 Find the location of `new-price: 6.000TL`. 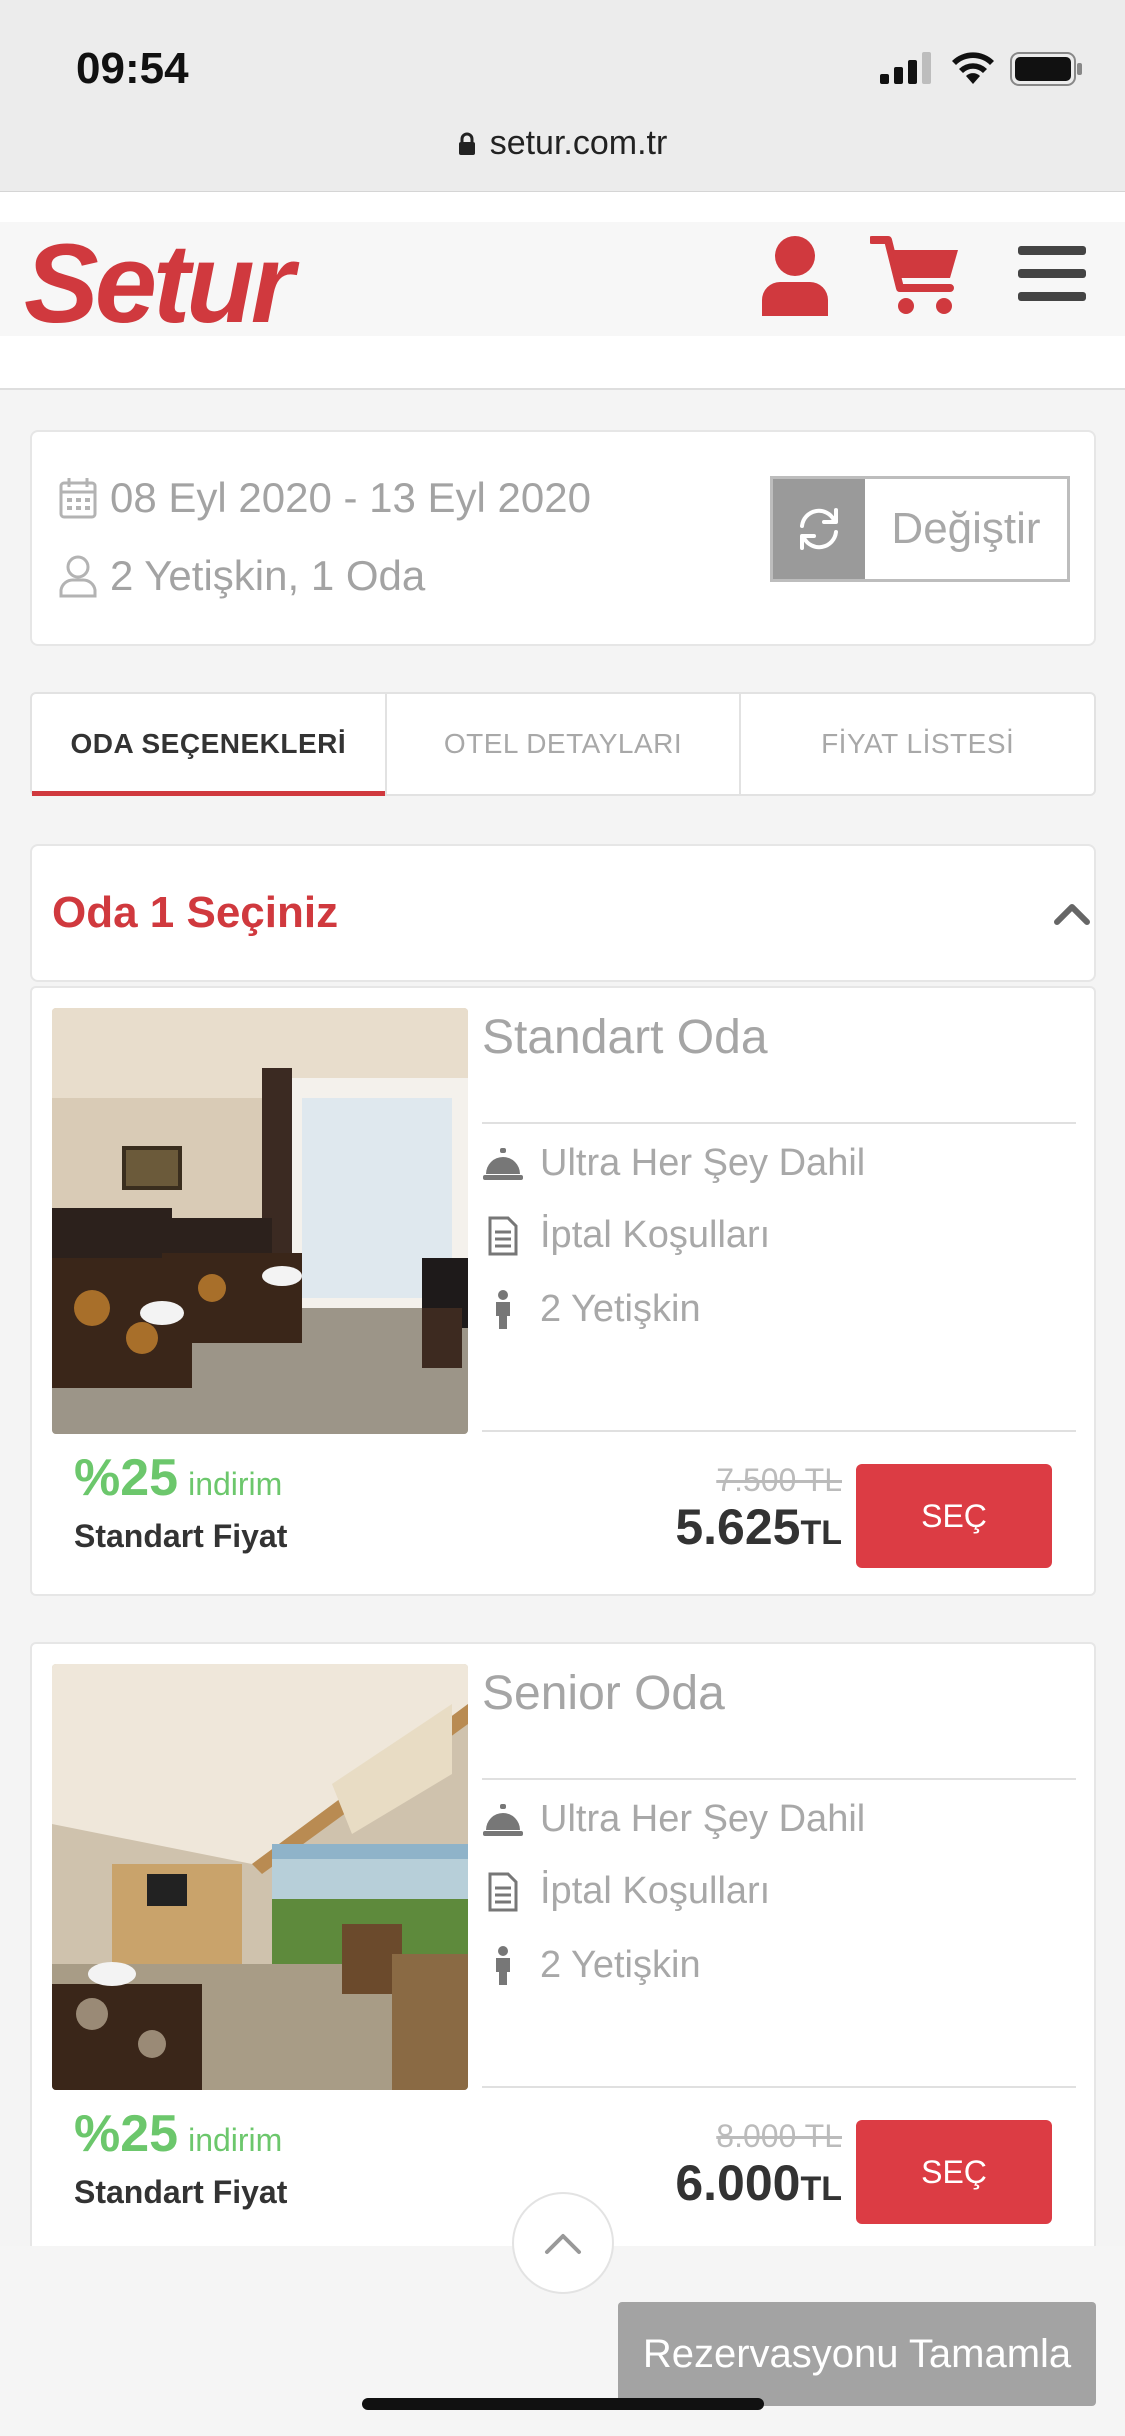

new-price: 6.000TL is located at coordinates (717, 2183).